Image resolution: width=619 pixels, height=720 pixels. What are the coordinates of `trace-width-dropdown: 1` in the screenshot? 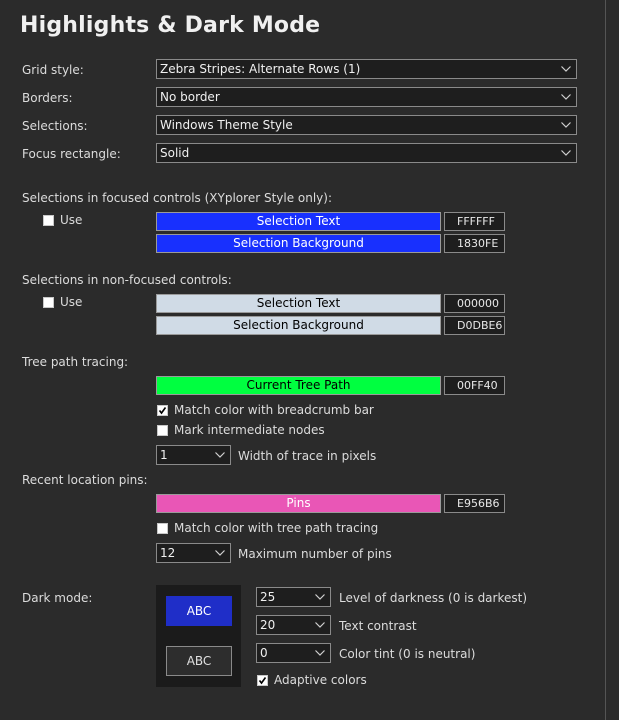 It's located at (193, 455).